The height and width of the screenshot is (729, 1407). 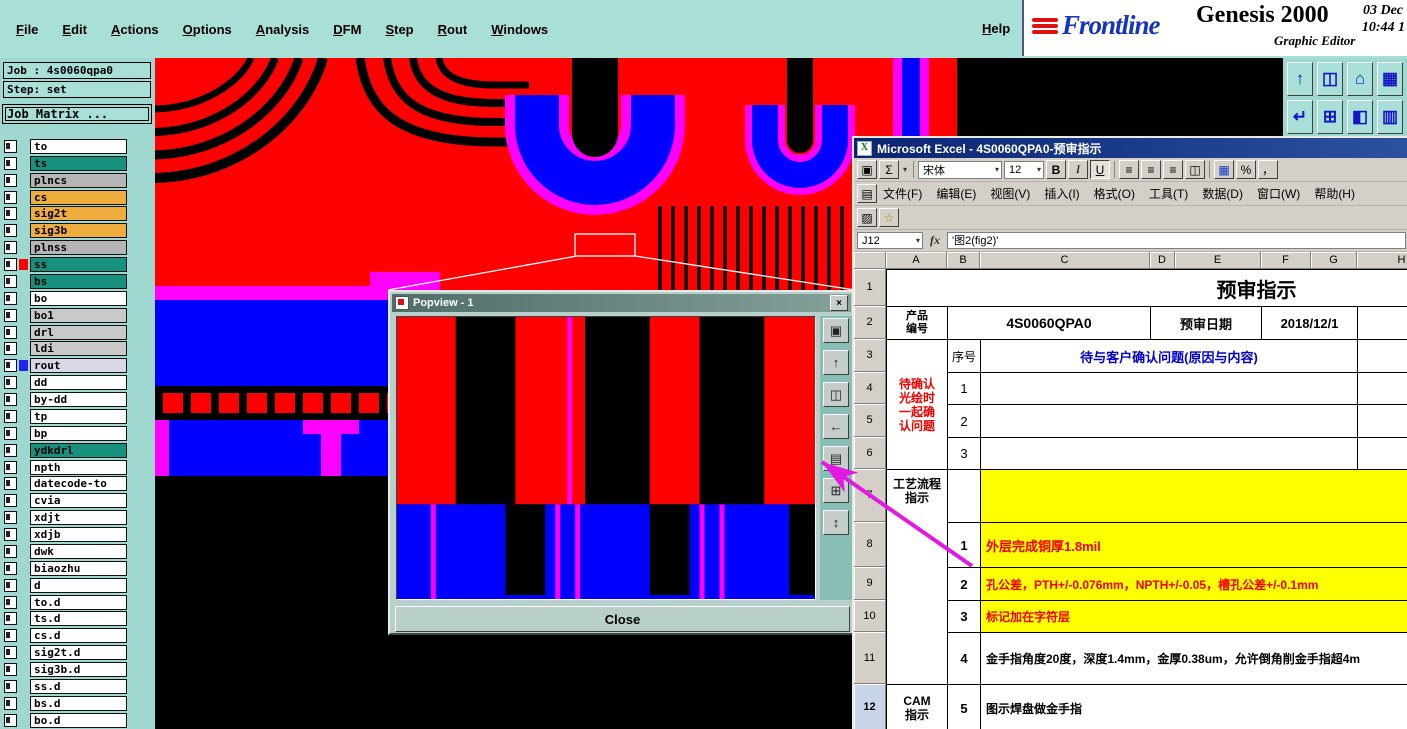 What do you see at coordinates (902, 193) in the screenshot?
I see `excel-menu-item: 文件(F)` at bounding box center [902, 193].